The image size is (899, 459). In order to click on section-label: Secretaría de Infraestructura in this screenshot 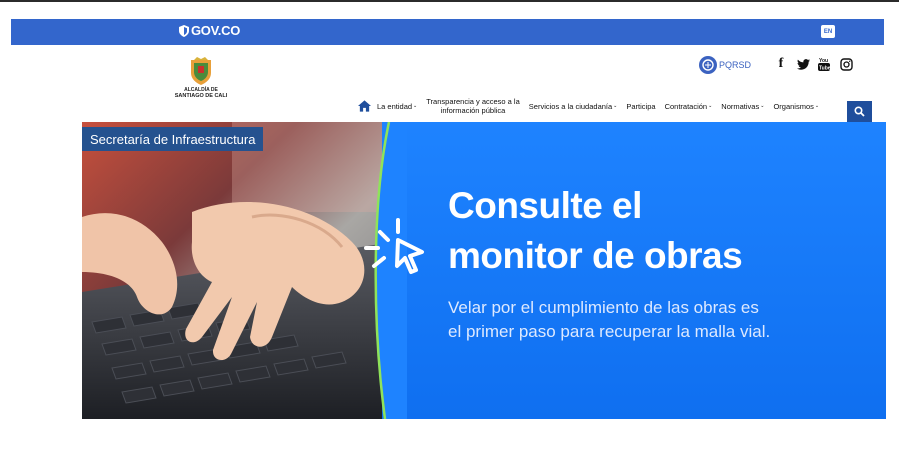, I will do `click(173, 139)`.